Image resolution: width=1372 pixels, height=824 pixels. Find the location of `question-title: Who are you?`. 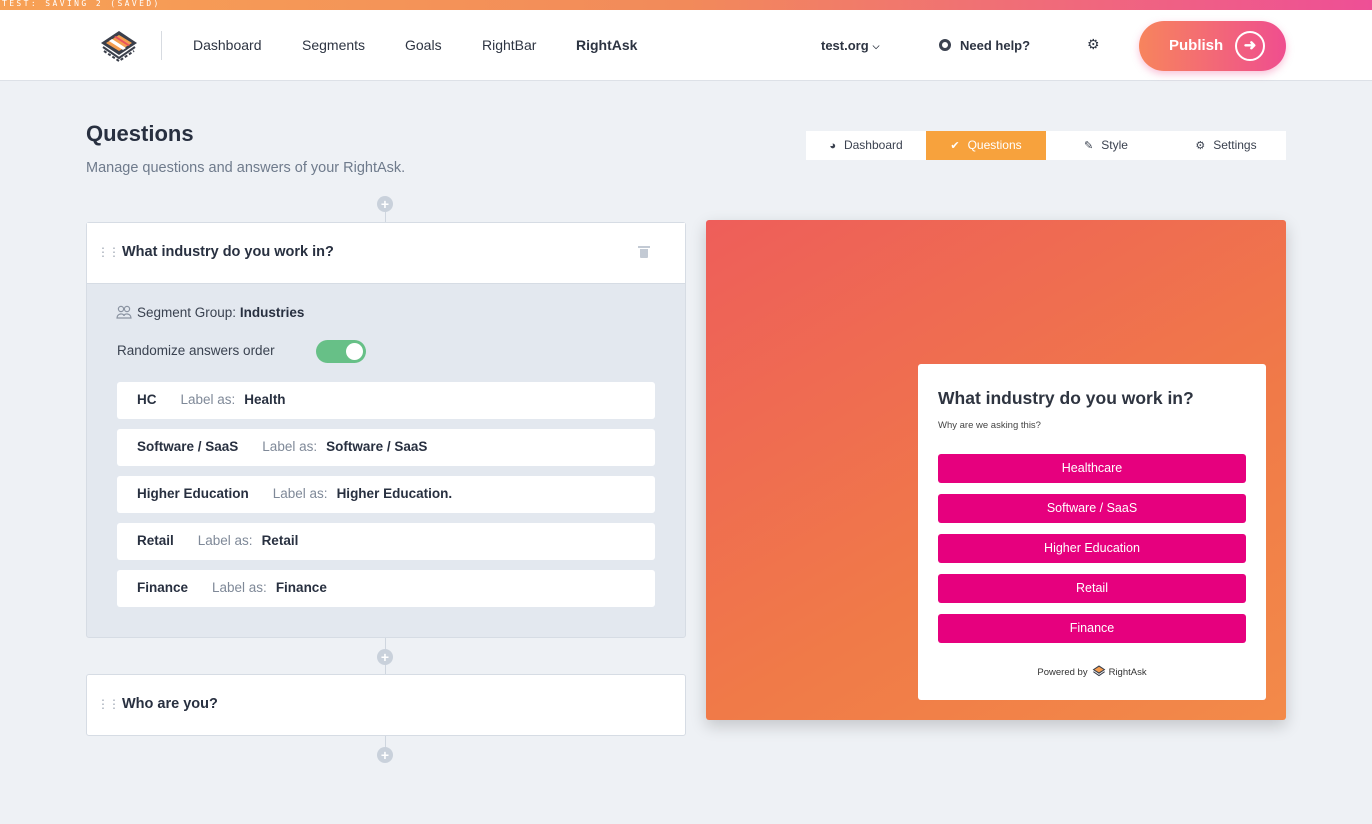

question-title: Who are you? is located at coordinates (170, 704).